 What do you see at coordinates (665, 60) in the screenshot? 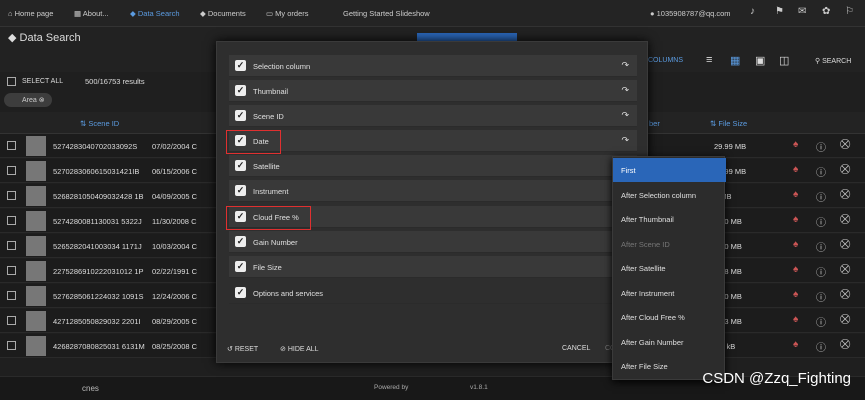
I see `columns-button: COLUMNS` at bounding box center [665, 60].